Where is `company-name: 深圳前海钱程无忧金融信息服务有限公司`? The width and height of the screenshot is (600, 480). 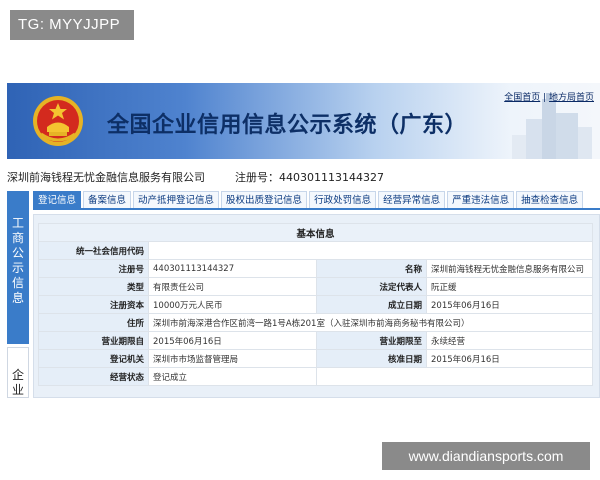
company-name: 深圳前海钱程无忧金融信息服务有限公司 is located at coordinates (106, 177).